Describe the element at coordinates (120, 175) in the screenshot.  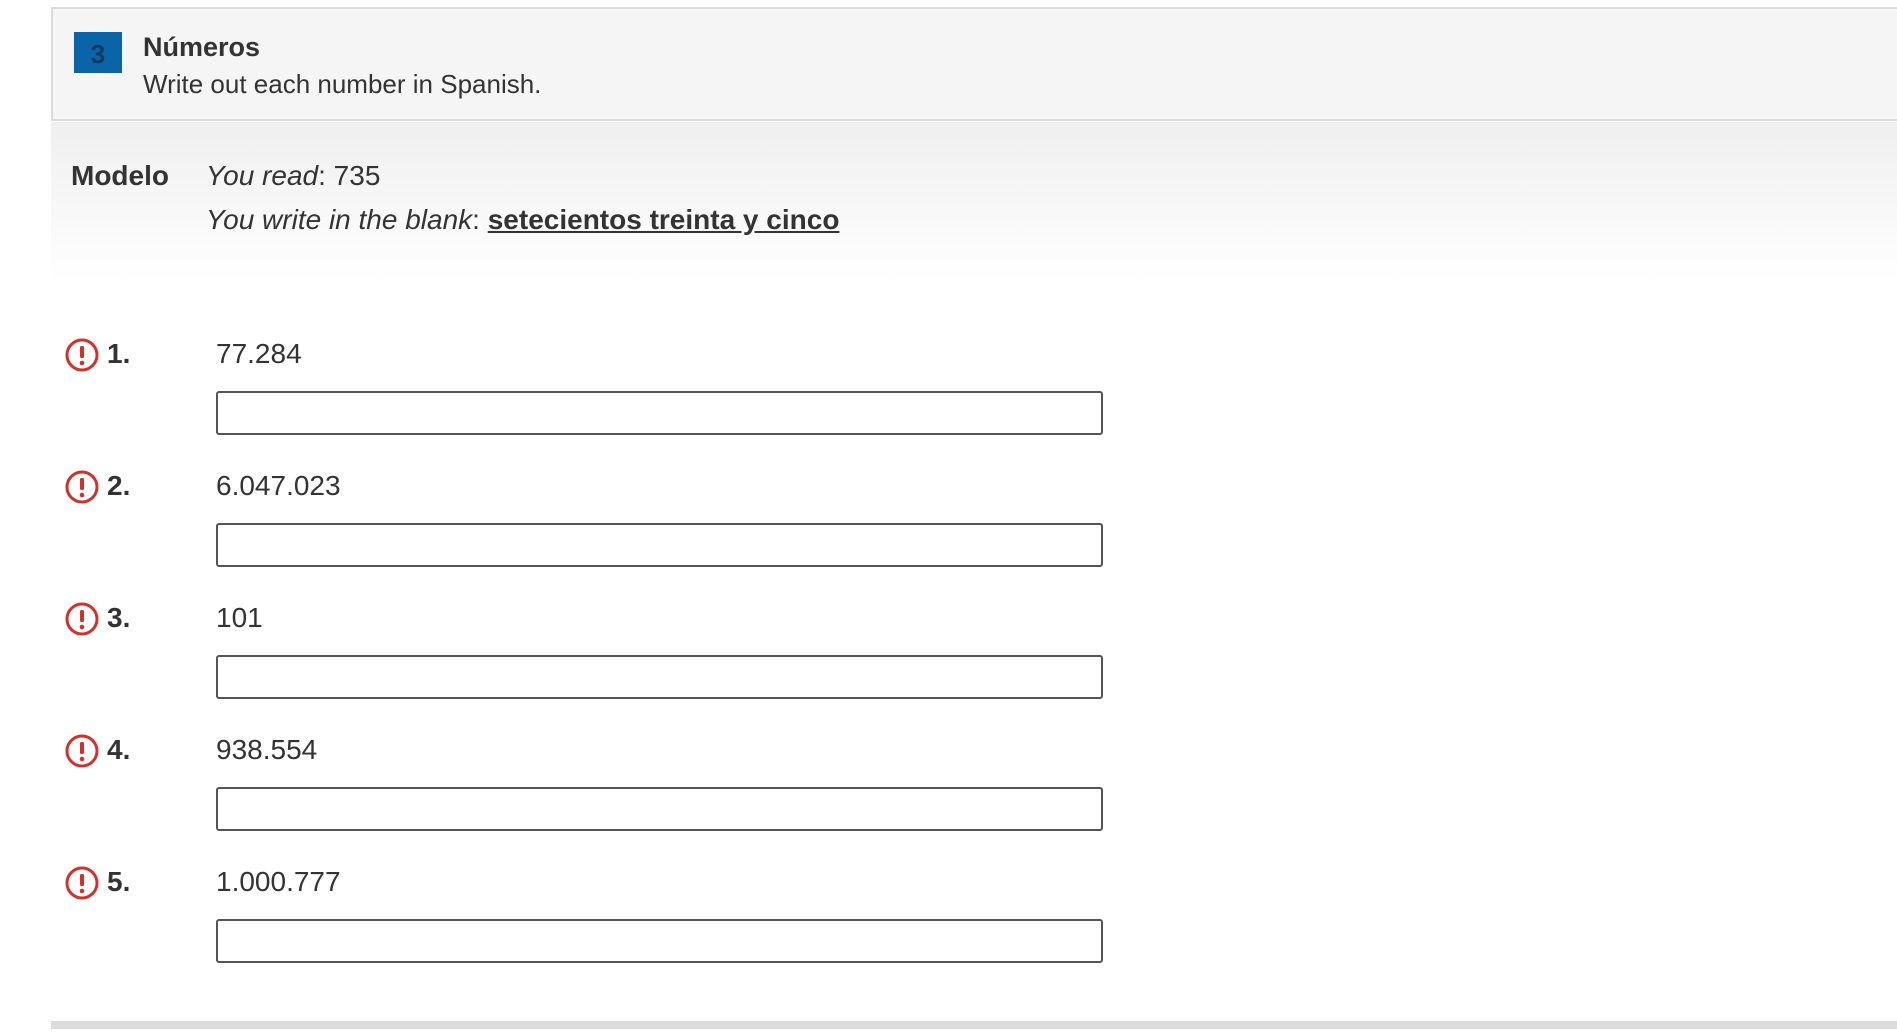
I see `model-label: Modelo` at that location.